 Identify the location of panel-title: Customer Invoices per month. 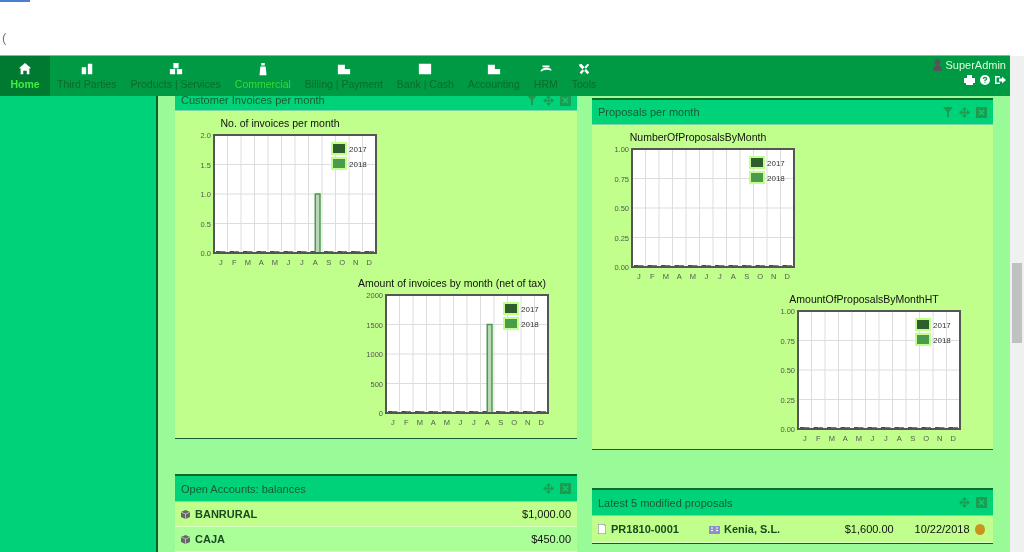
(253, 101).